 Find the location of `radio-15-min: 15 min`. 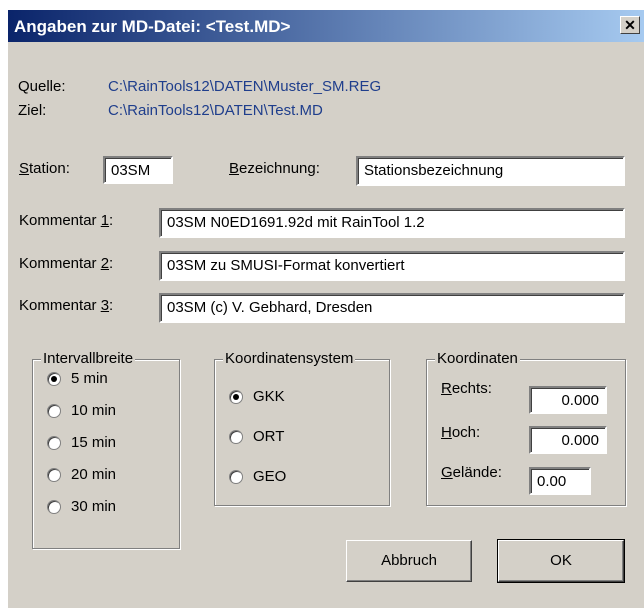

radio-15-min: 15 min is located at coordinates (81, 442).